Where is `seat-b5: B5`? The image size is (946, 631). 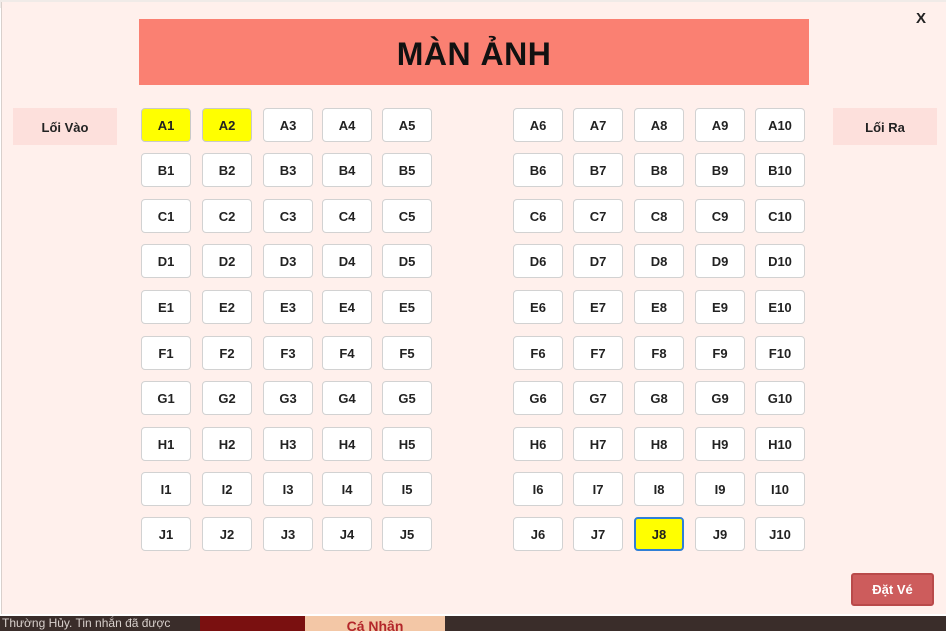
seat-b5: B5 is located at coordinates (407, 170).